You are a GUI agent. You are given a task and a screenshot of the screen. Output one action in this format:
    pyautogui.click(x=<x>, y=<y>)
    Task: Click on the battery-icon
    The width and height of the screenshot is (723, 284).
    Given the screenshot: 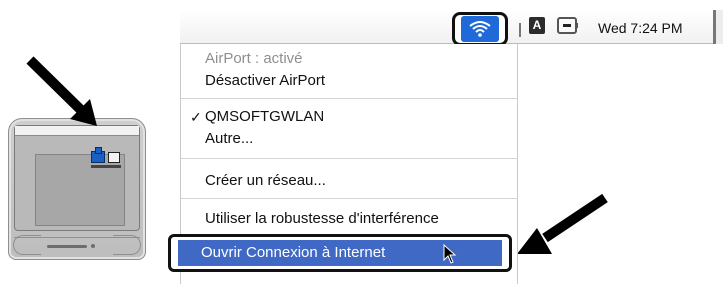 What is the action you would take?
    pyautogui.click(x=567, y=25)
    